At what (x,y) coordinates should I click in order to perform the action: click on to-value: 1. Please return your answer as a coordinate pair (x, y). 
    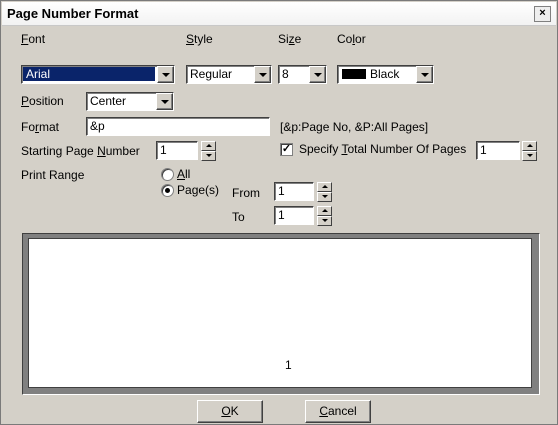
    Looking at the image, I should click on (281, 215).